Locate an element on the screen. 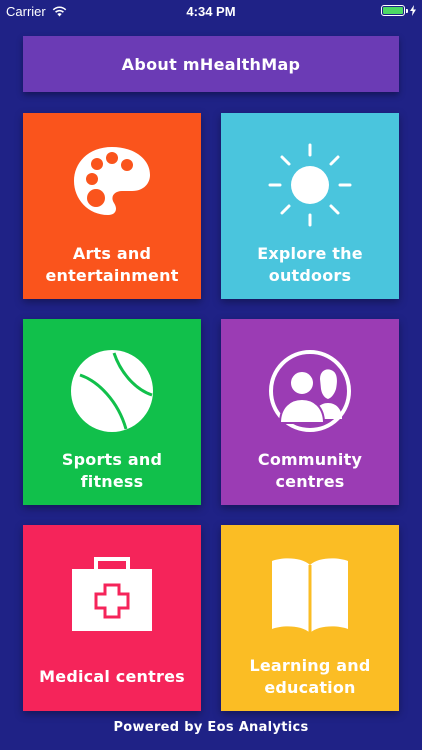 The height and width of the screenshot is (750, 422). battery-fill is located at coordinates (393, 10).